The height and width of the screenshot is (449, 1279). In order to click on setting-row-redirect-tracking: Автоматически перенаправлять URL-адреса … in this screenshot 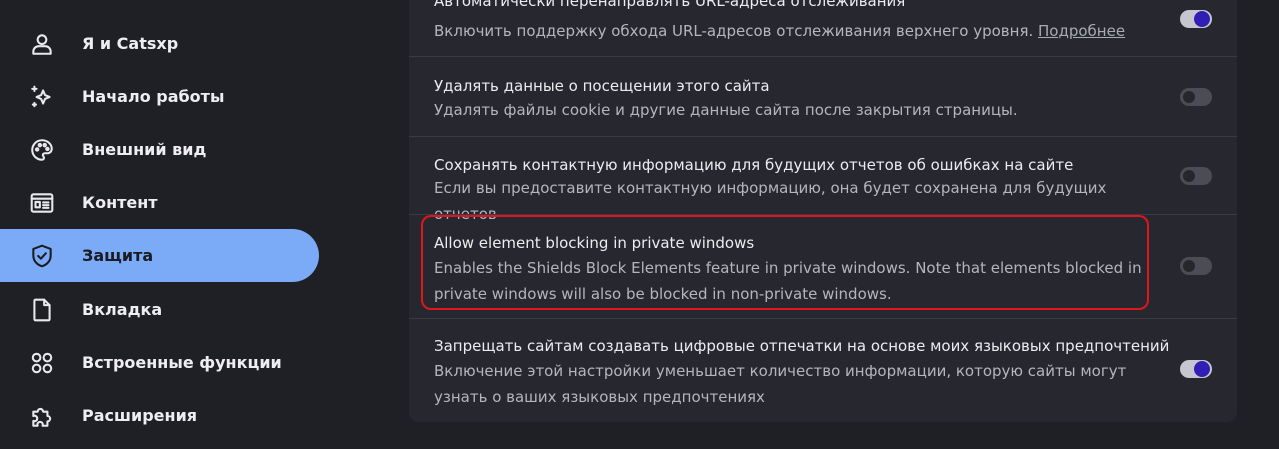, I will do `click(823, 28)`.